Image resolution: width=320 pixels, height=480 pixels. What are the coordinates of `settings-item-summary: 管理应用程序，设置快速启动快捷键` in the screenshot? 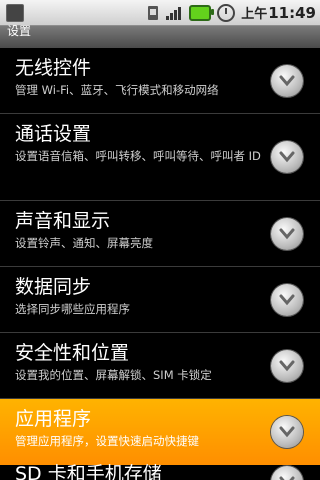 It's located at (107, 441).